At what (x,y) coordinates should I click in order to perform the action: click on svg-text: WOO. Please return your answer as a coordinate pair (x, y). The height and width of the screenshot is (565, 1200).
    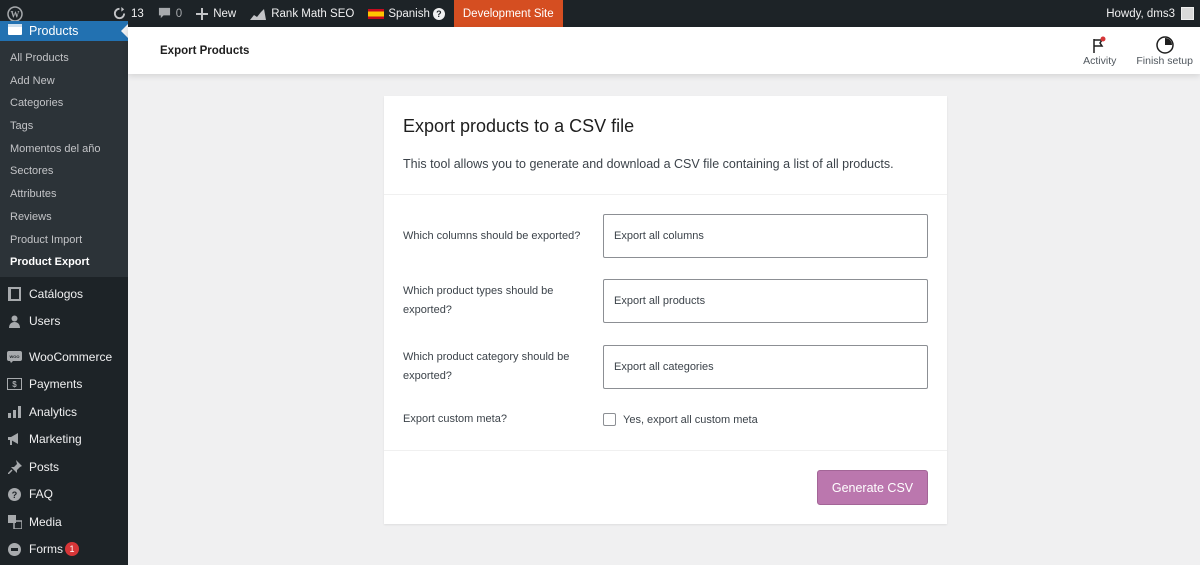
    Looking at the image, I should click on (15, 356).